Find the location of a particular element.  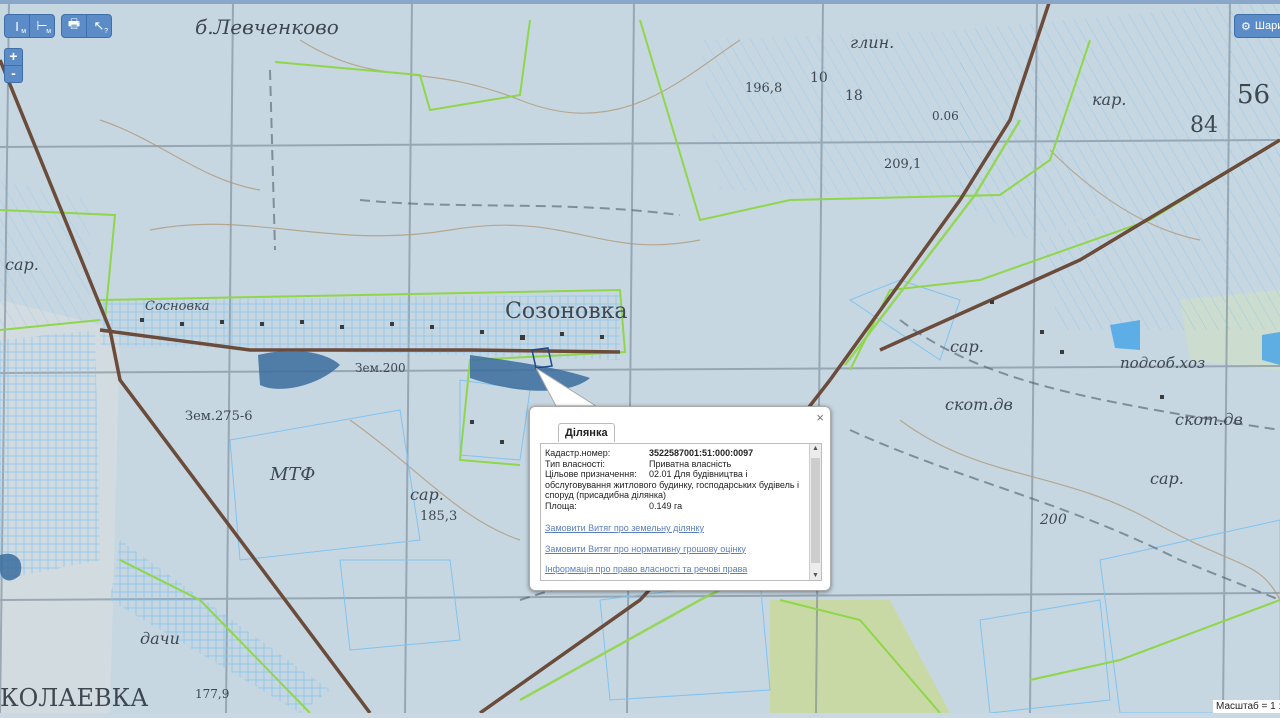

help-icon: ? is located at coordinates (106, 31).